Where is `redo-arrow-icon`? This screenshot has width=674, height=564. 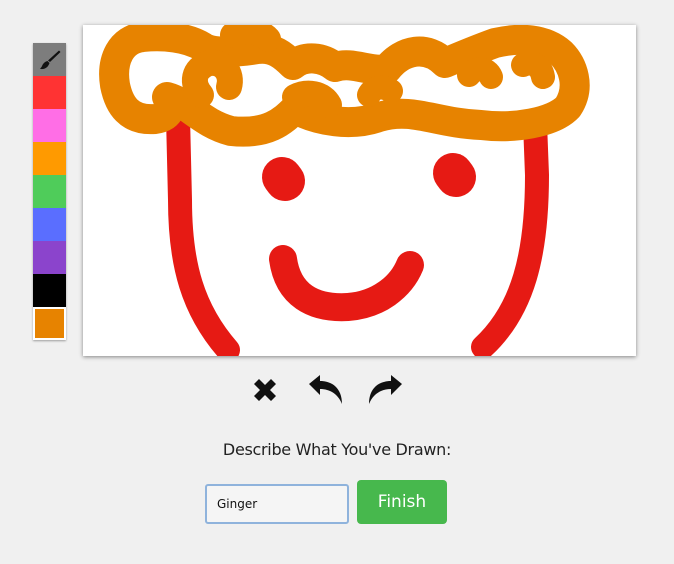 redo-arrow-icon is located at coordinates (385, 389).